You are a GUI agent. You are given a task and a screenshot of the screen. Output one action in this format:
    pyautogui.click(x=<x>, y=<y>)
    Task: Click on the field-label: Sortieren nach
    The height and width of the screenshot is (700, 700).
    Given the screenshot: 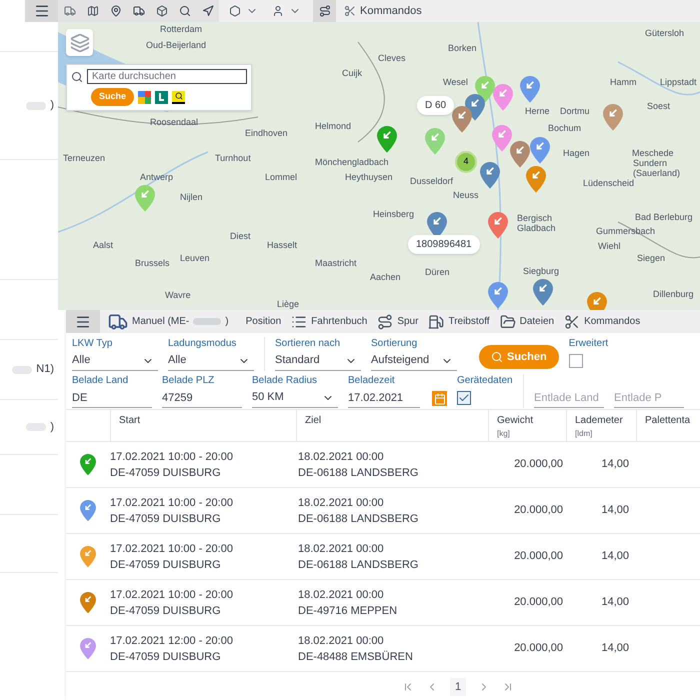 What is the action you would take?
    pyautogui.click(x=308, y=344)
    